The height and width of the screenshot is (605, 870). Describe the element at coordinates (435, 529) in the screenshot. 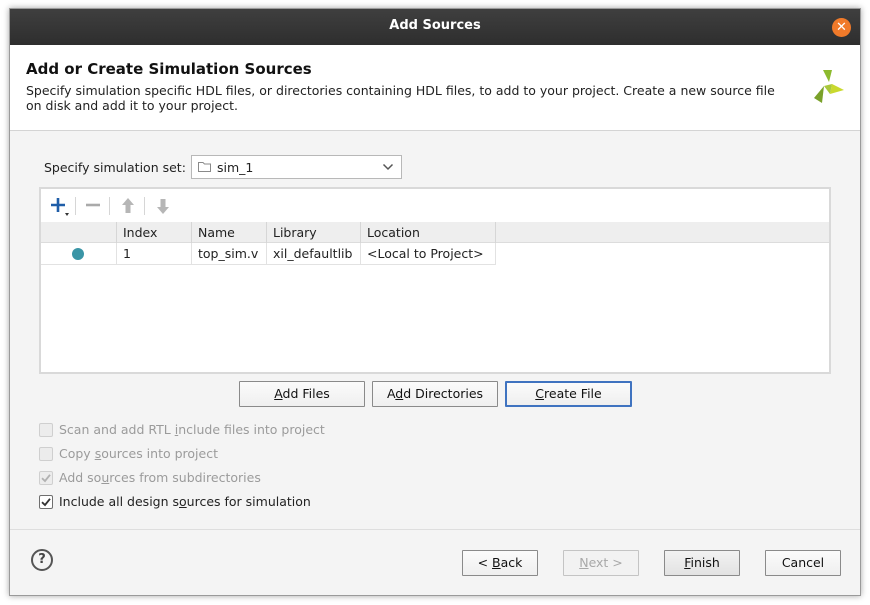

I see `footer-divider` at that location.